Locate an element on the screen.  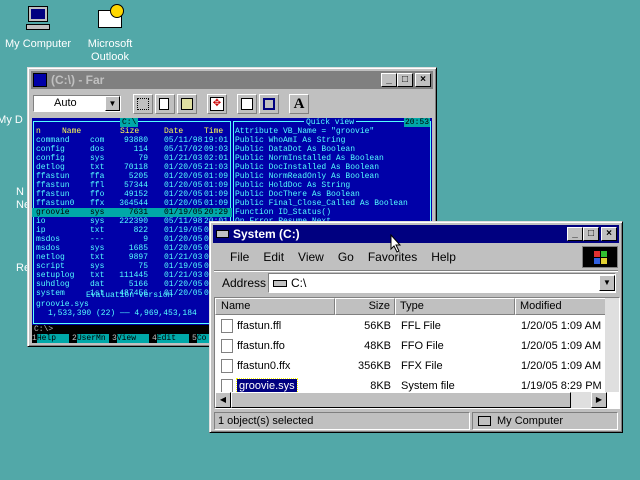
menu-help: Help is located at coordinates (443, 257).